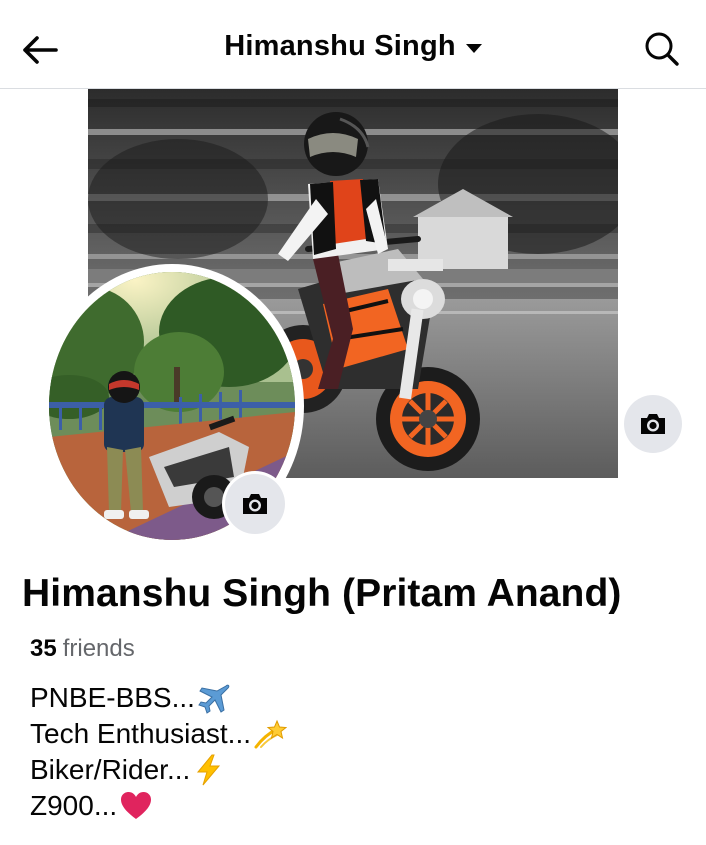 Image resolution: width=706 pixels, height=845 pixels. I want to click on search-button, so click(662, 49).